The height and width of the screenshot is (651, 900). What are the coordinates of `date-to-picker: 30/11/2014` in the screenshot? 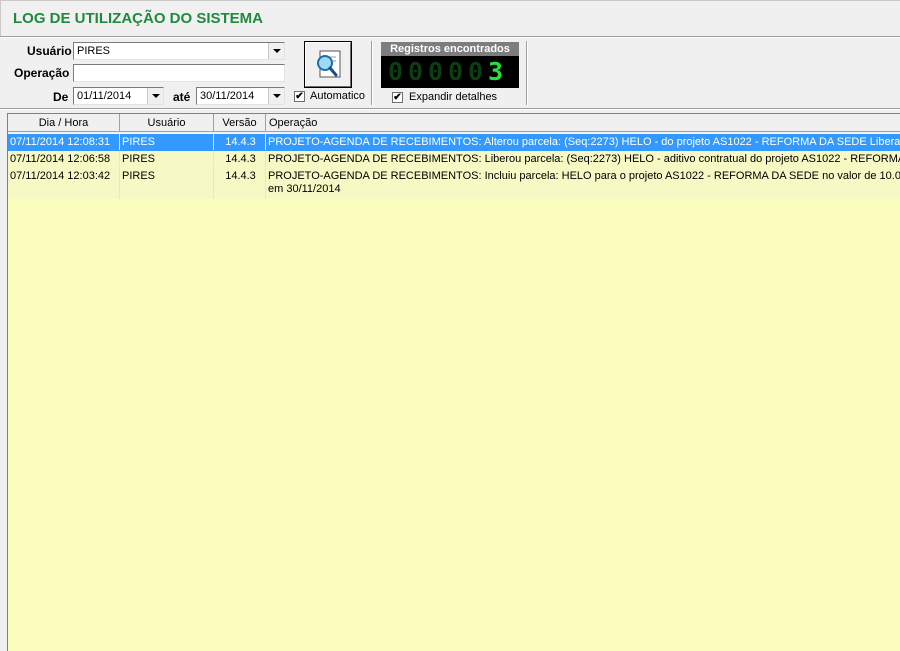 It's located at (240, 96).